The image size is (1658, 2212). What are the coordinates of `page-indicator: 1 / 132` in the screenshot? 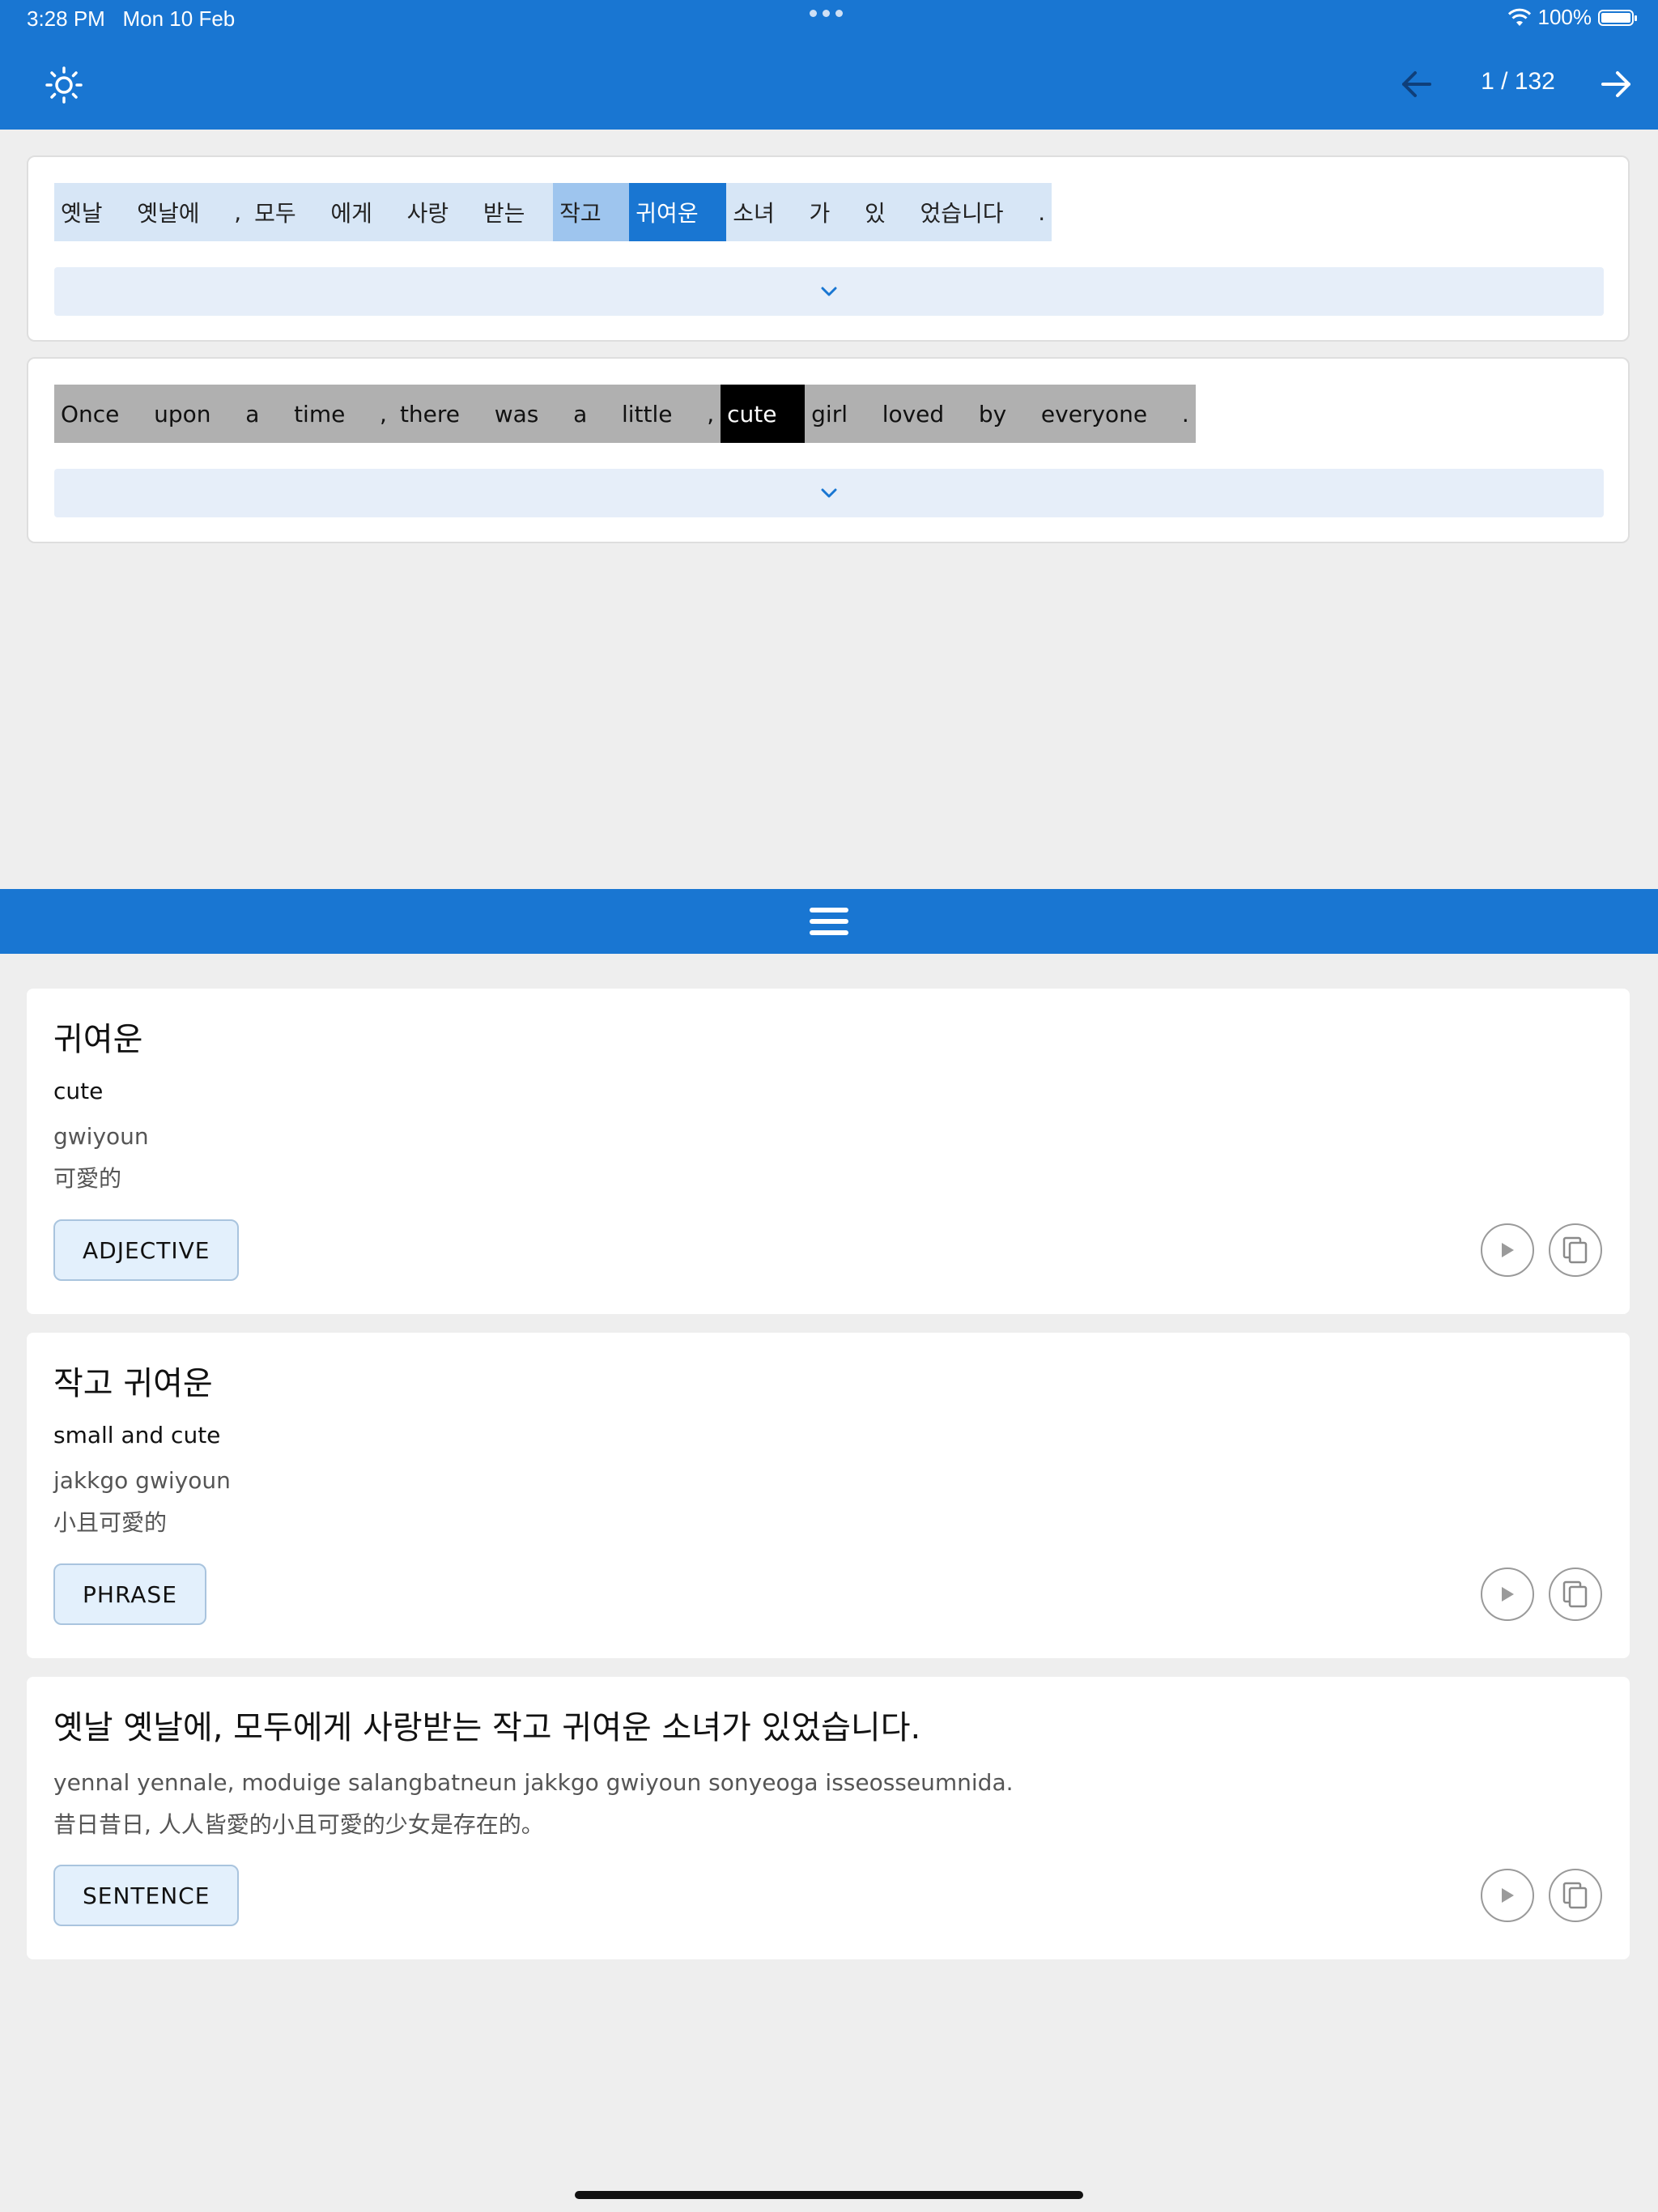 It's located at (1518, 82).